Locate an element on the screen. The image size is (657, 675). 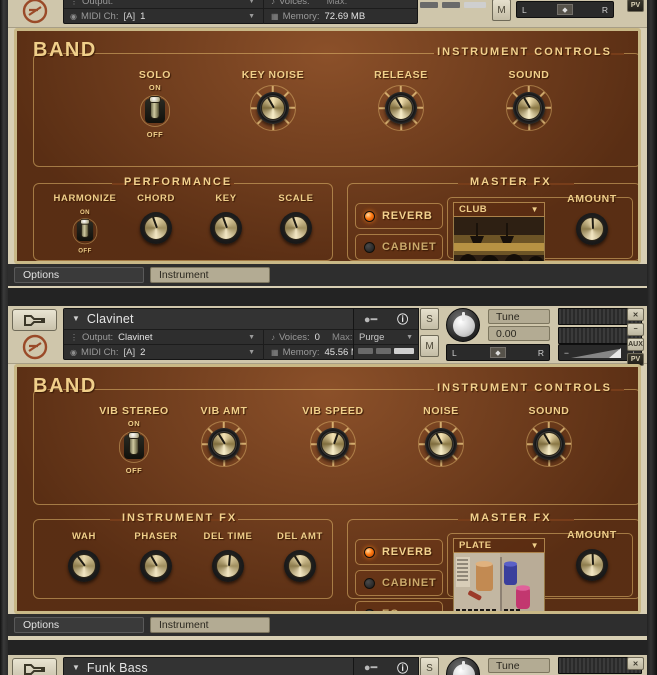
options-button-1: Options is located at coordinates (79, 275).